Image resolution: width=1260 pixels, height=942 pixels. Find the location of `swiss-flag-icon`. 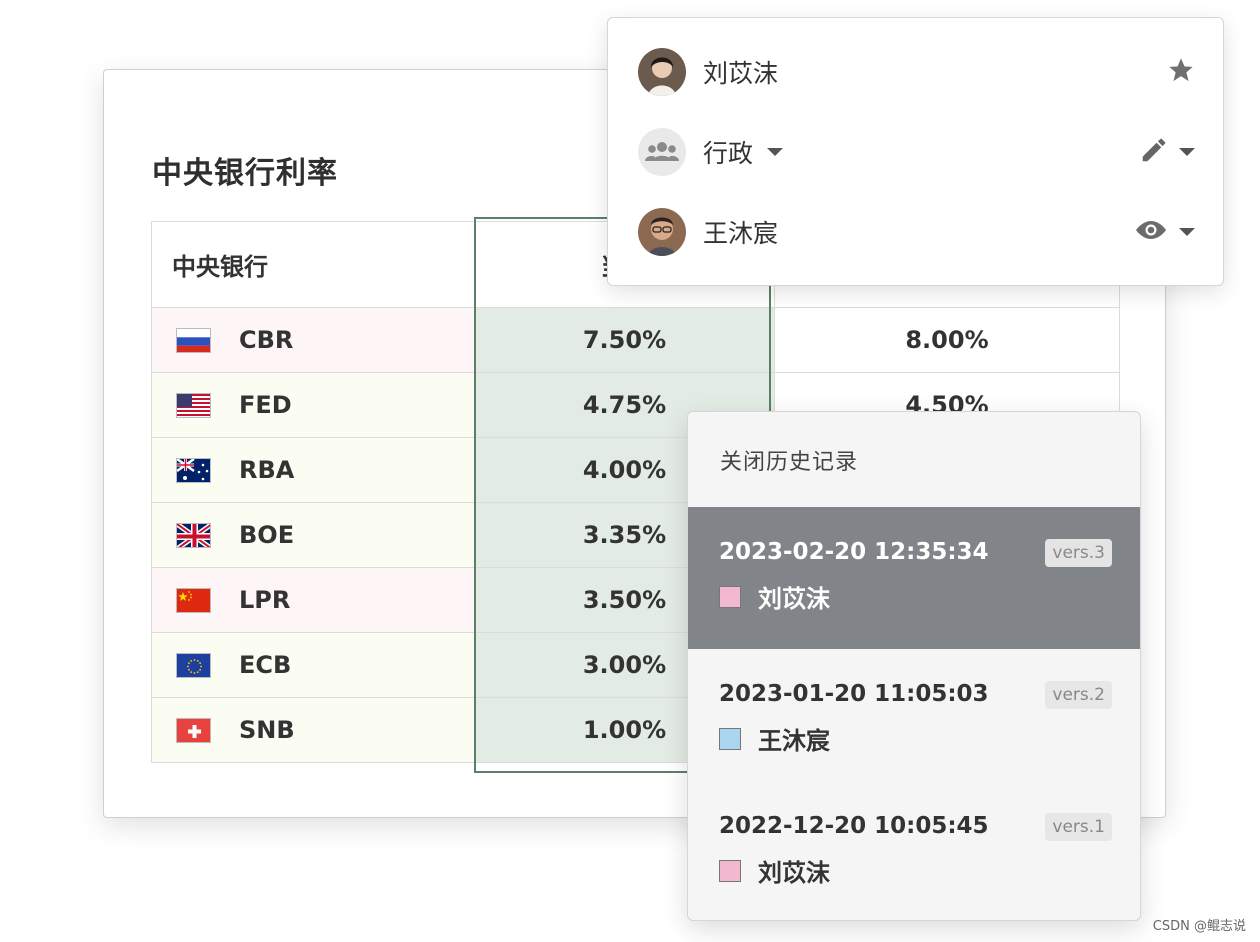

swiss-flag-icon is located at coordinates (193, 730).